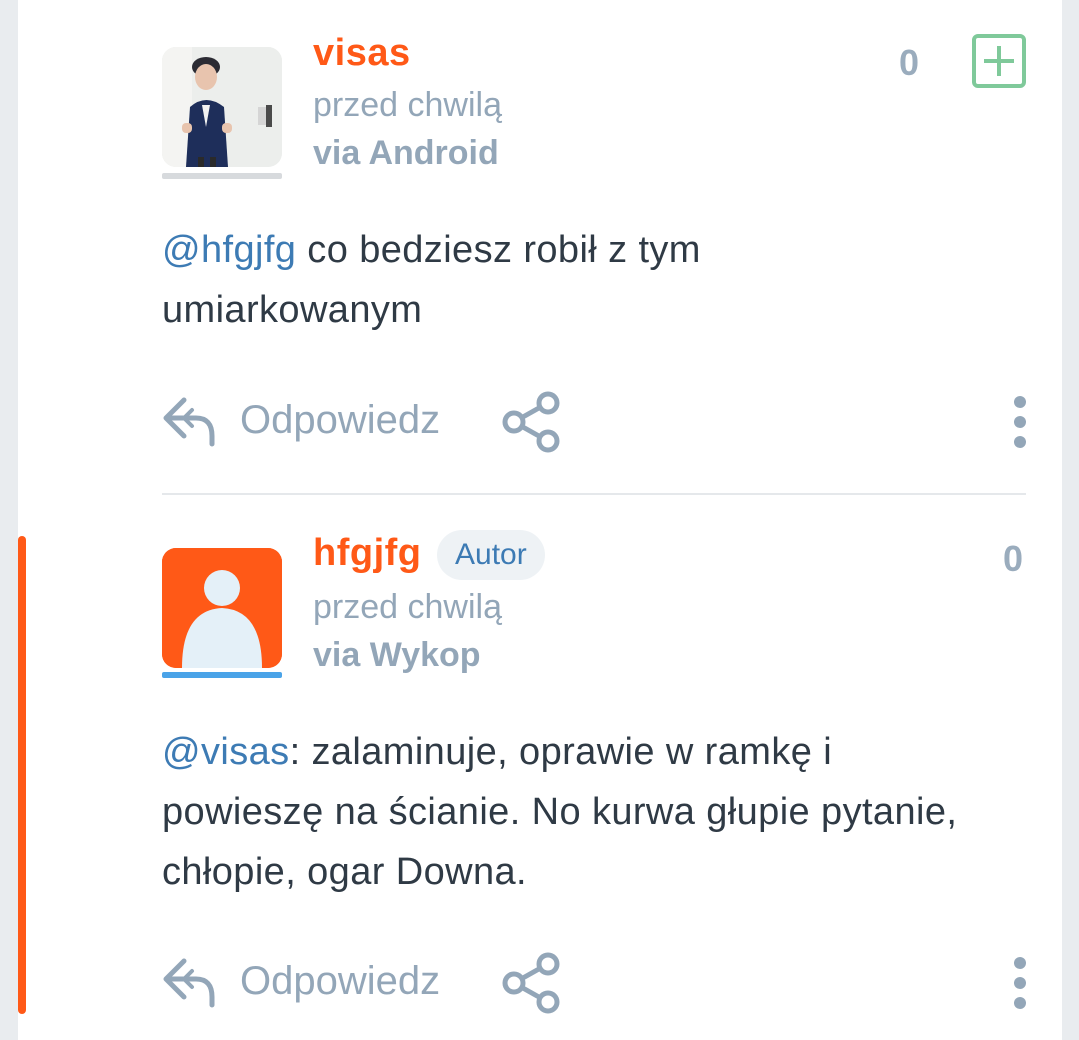  I want to click on default-avatar-icon, so click(222, 608).